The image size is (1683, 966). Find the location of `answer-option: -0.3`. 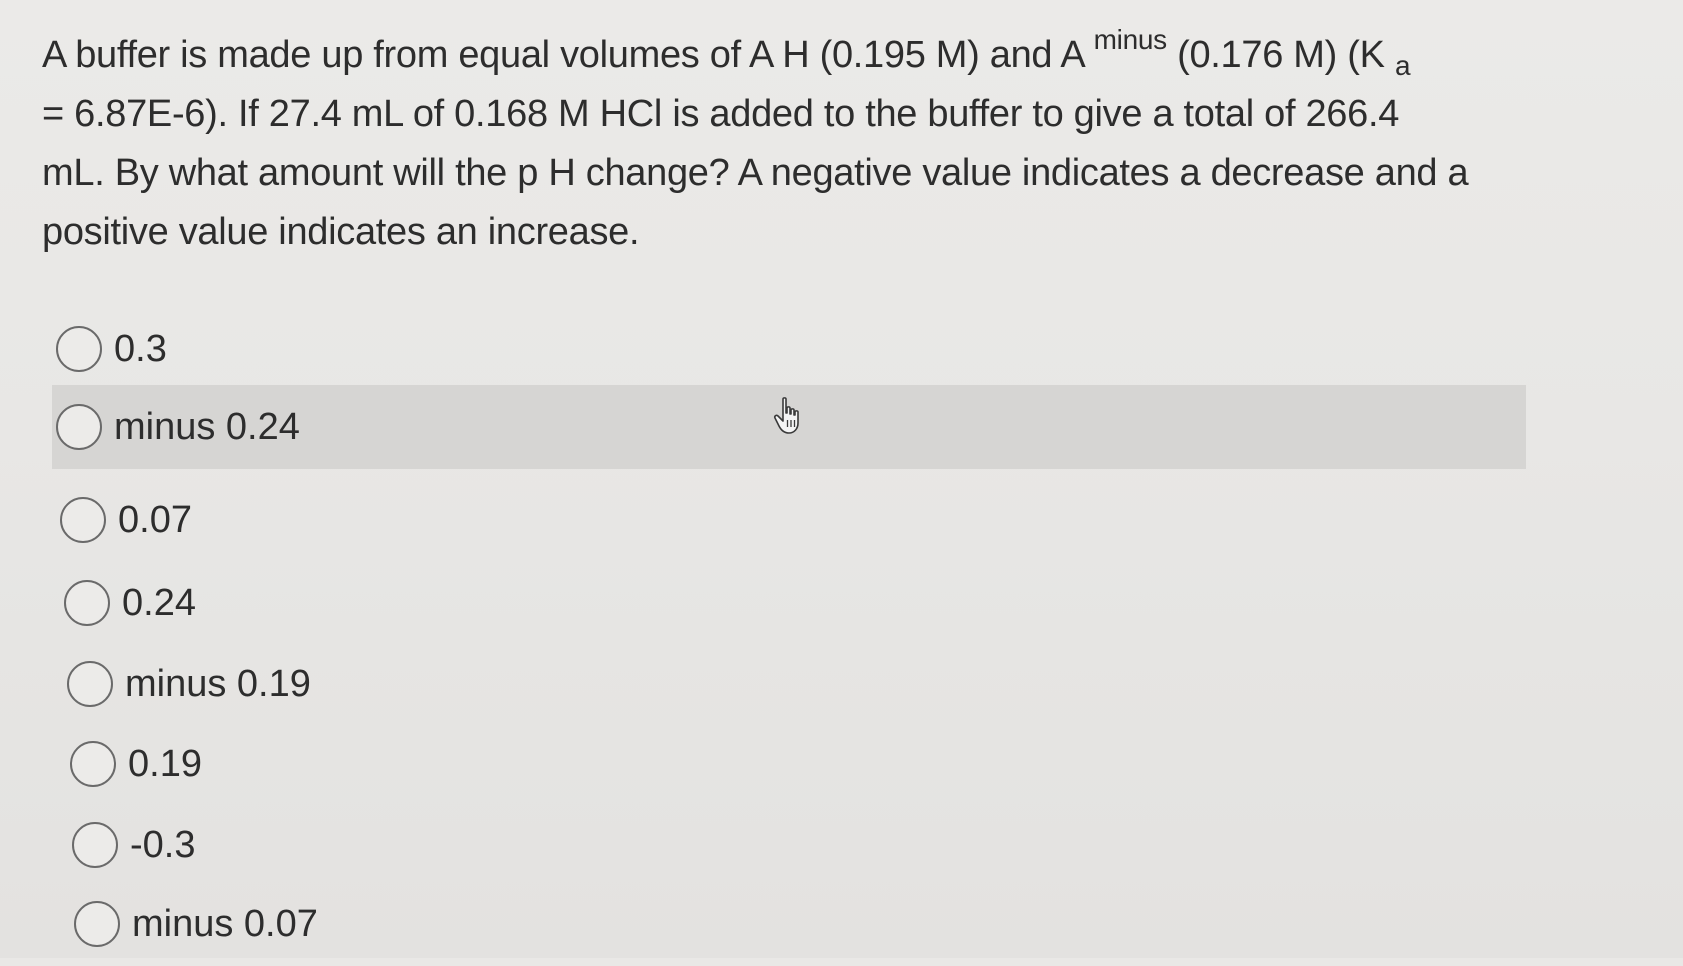

answer-option: -0.3 is located at coordinates (799, 845).